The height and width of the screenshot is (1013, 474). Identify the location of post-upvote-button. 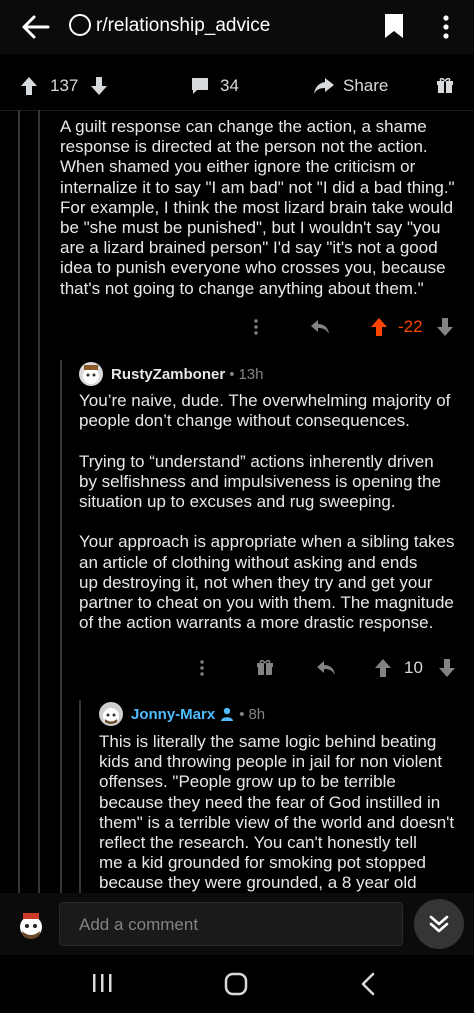
(29, 86).